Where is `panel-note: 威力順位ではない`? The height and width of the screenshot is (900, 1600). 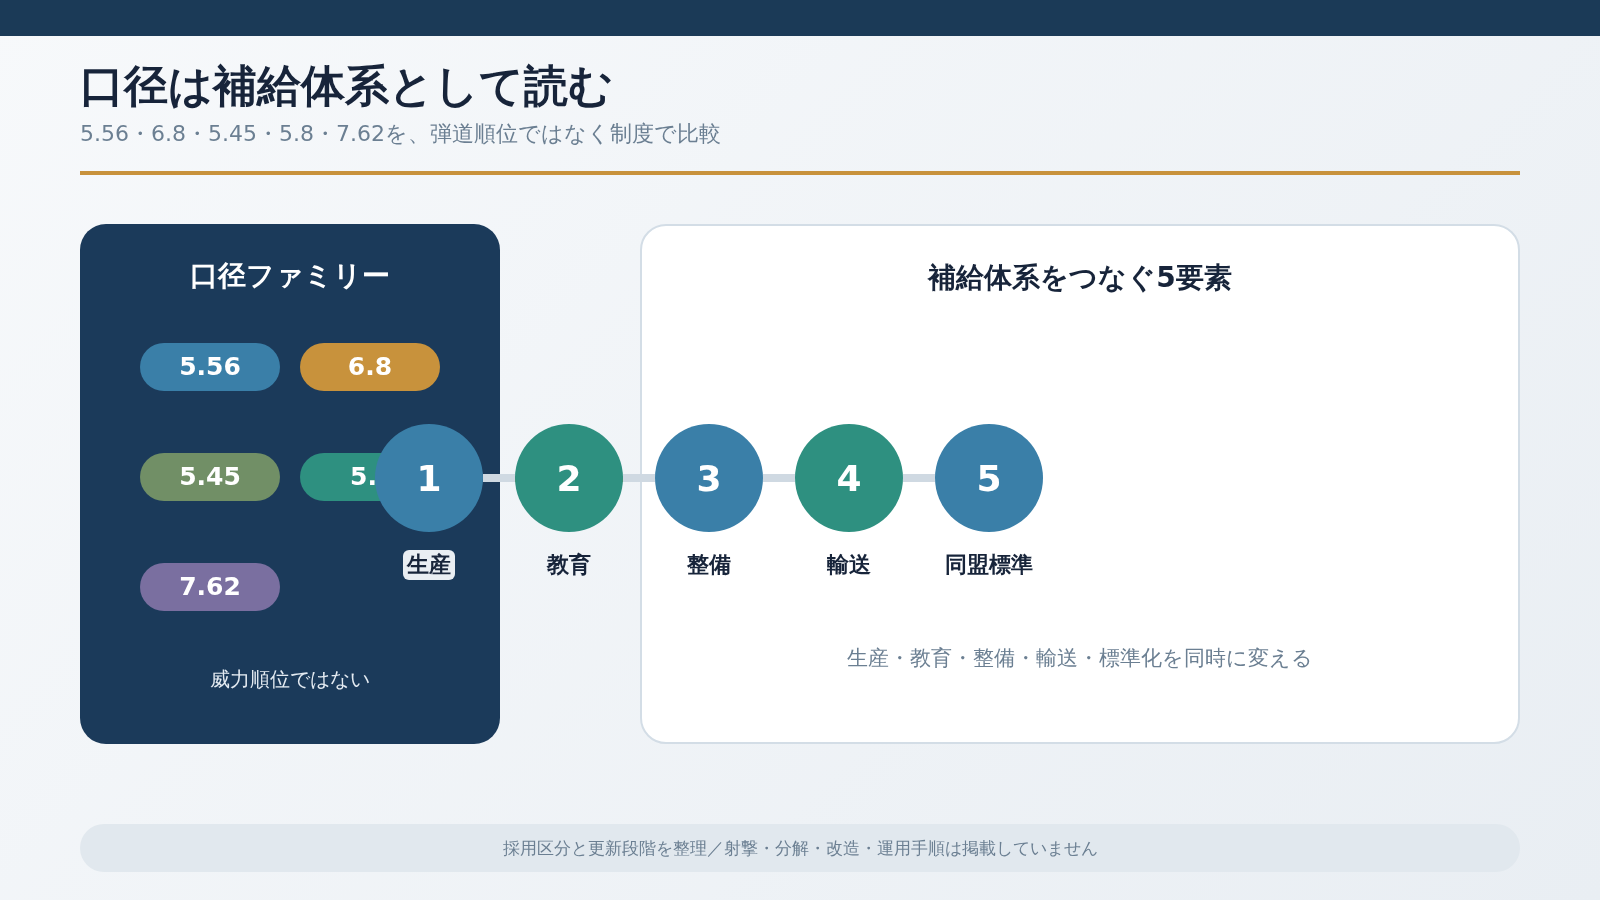
panel-note: 威力順位ではない is located at coordinates (290, 679).